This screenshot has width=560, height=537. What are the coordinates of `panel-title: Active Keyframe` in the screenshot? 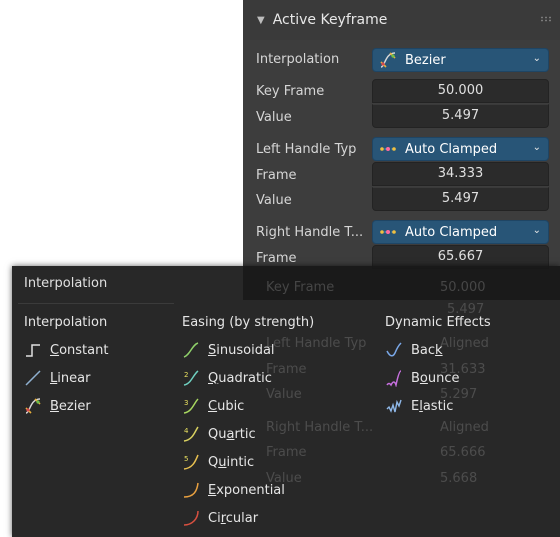 It's located at (330, 20).